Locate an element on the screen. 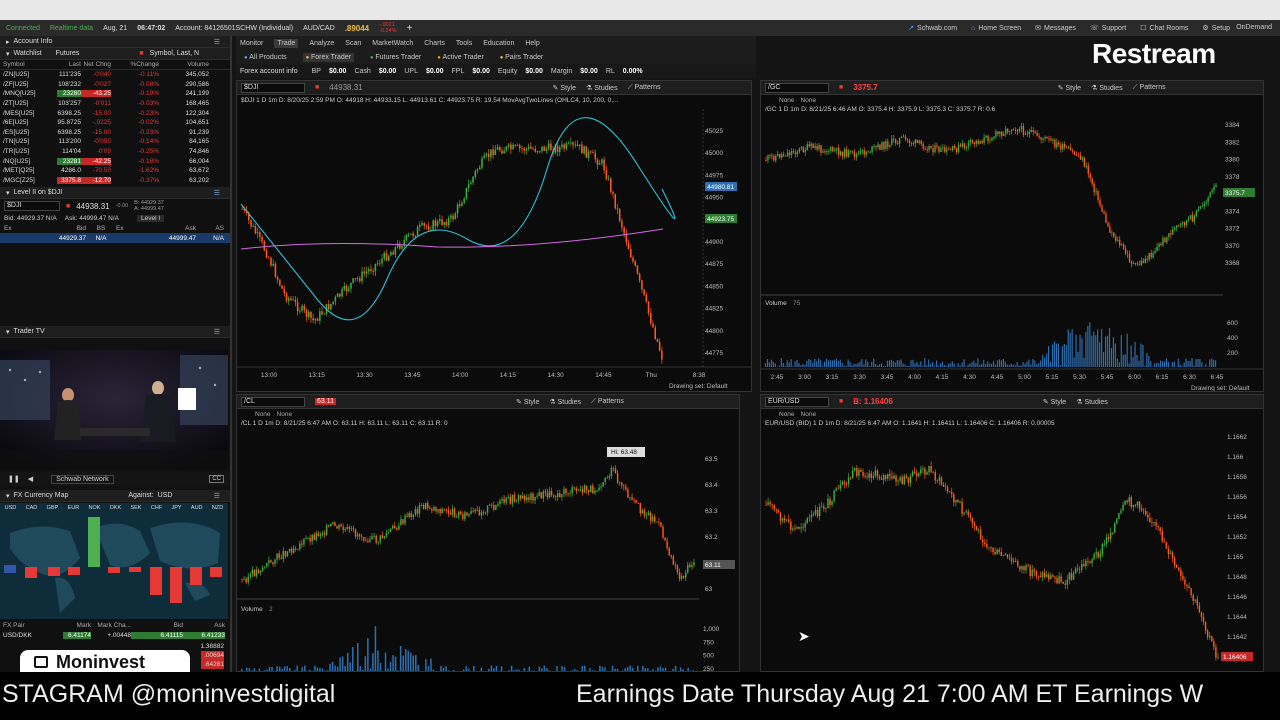  fx-row: USD/DKK 6.41174 +.00448 6.41115 6.41233 is located at coordinates (115, 635).